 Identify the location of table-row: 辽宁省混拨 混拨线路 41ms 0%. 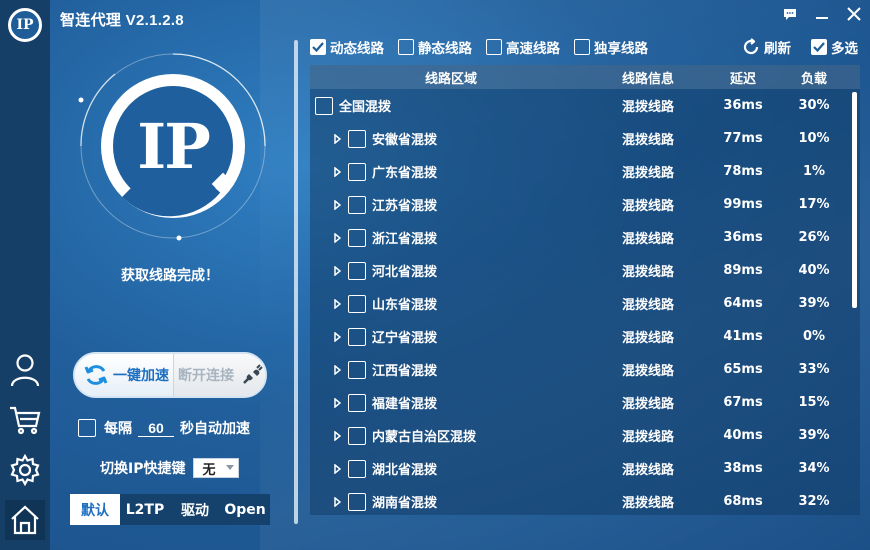
(585, 336).